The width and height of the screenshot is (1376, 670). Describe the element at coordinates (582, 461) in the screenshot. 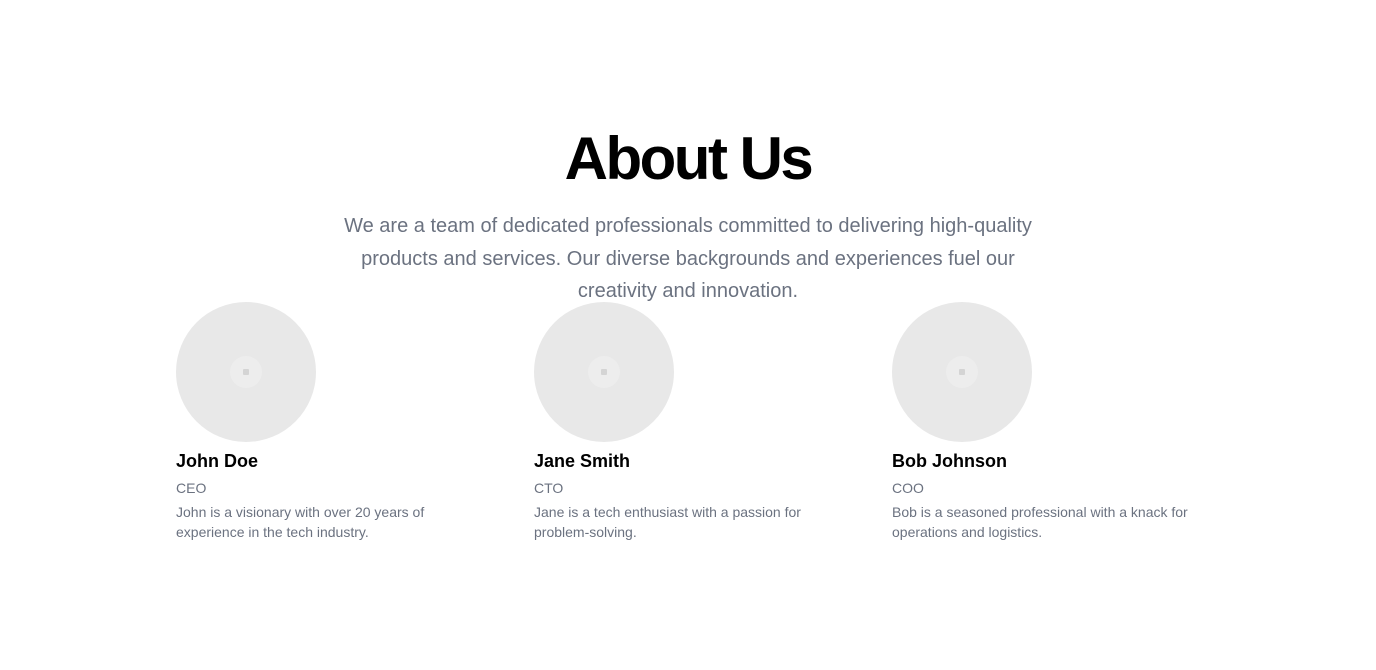

I see `member-name: Jane Smith` at that location.